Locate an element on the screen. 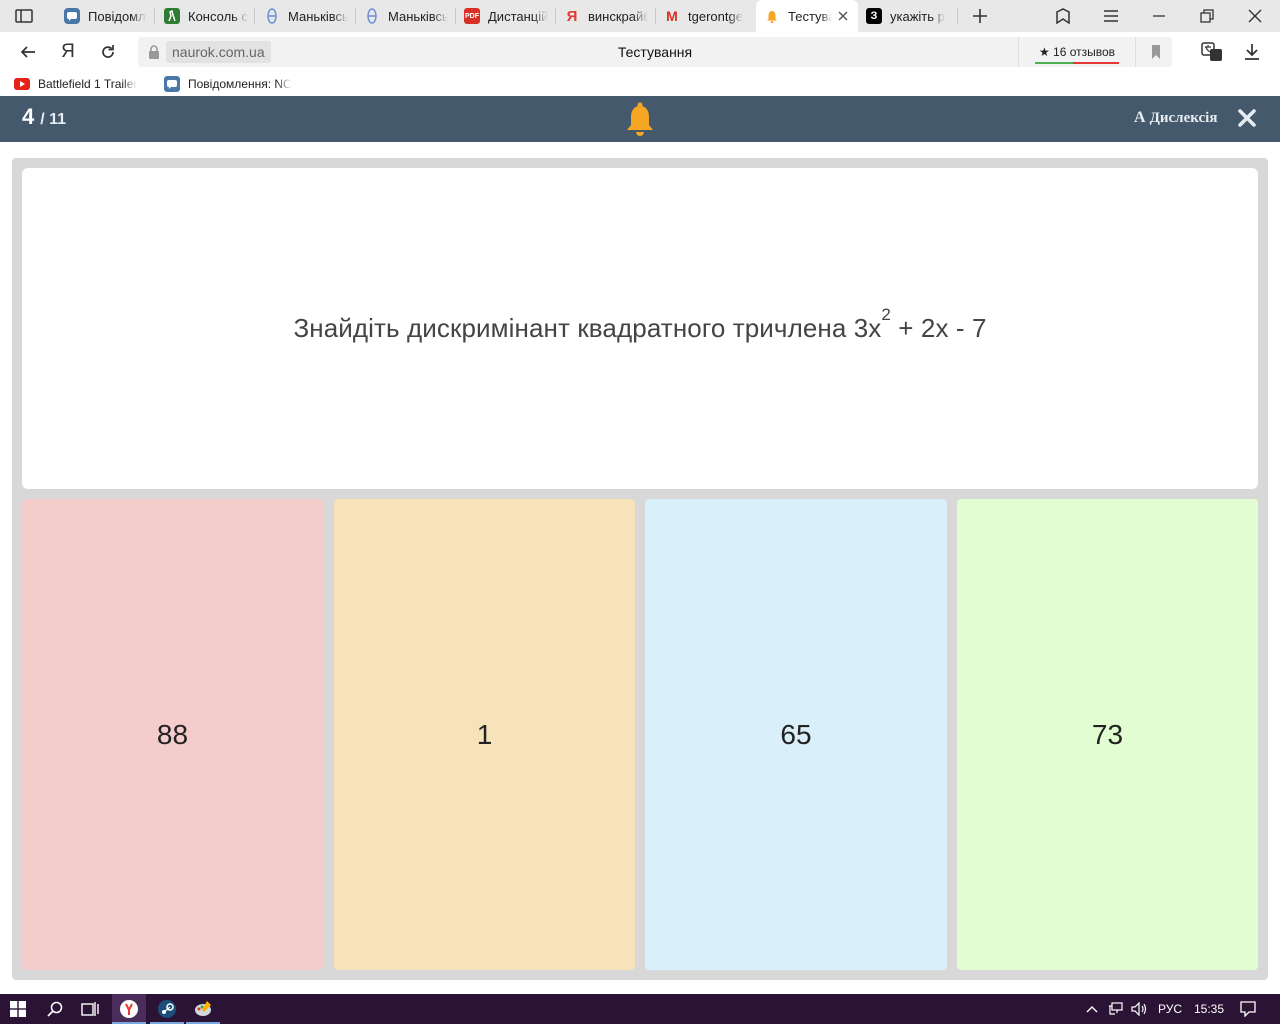 The height and width of the screenshot is (1024, 1280). reload-icon is located at coordinates (108, 51).